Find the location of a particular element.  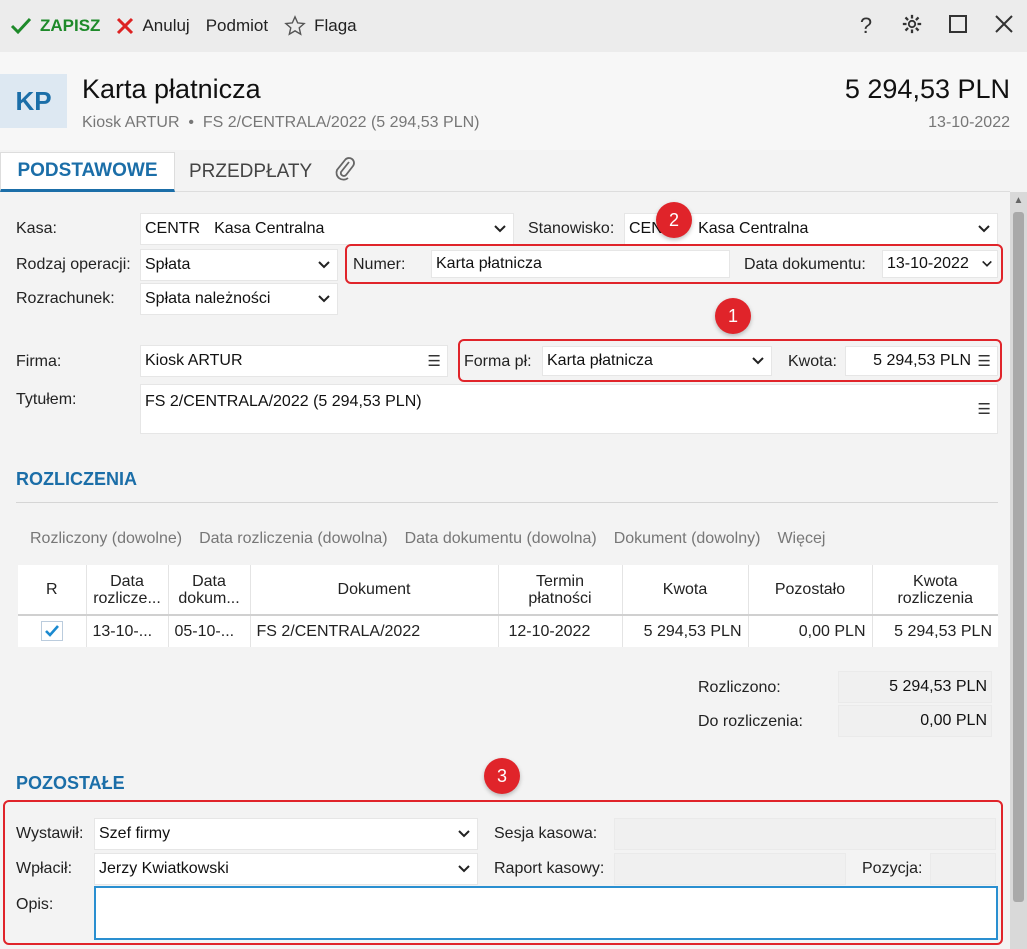

help-icon: ? is located at coordinates (866, 25).